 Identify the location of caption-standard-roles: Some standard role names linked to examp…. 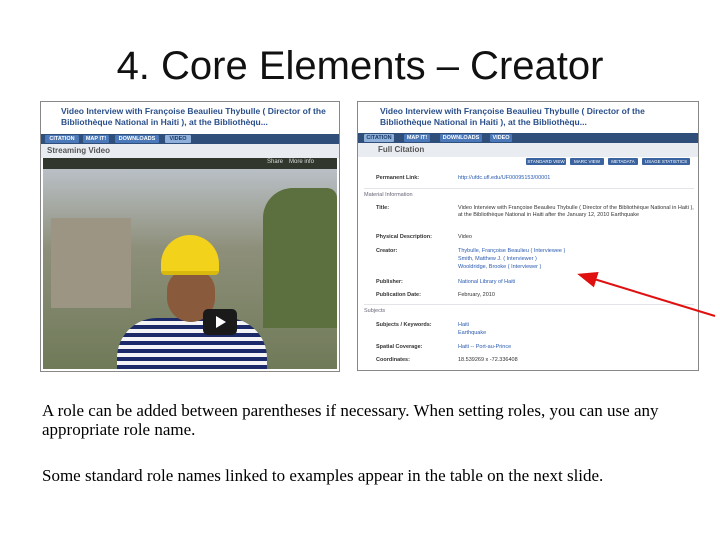
(323, 475).